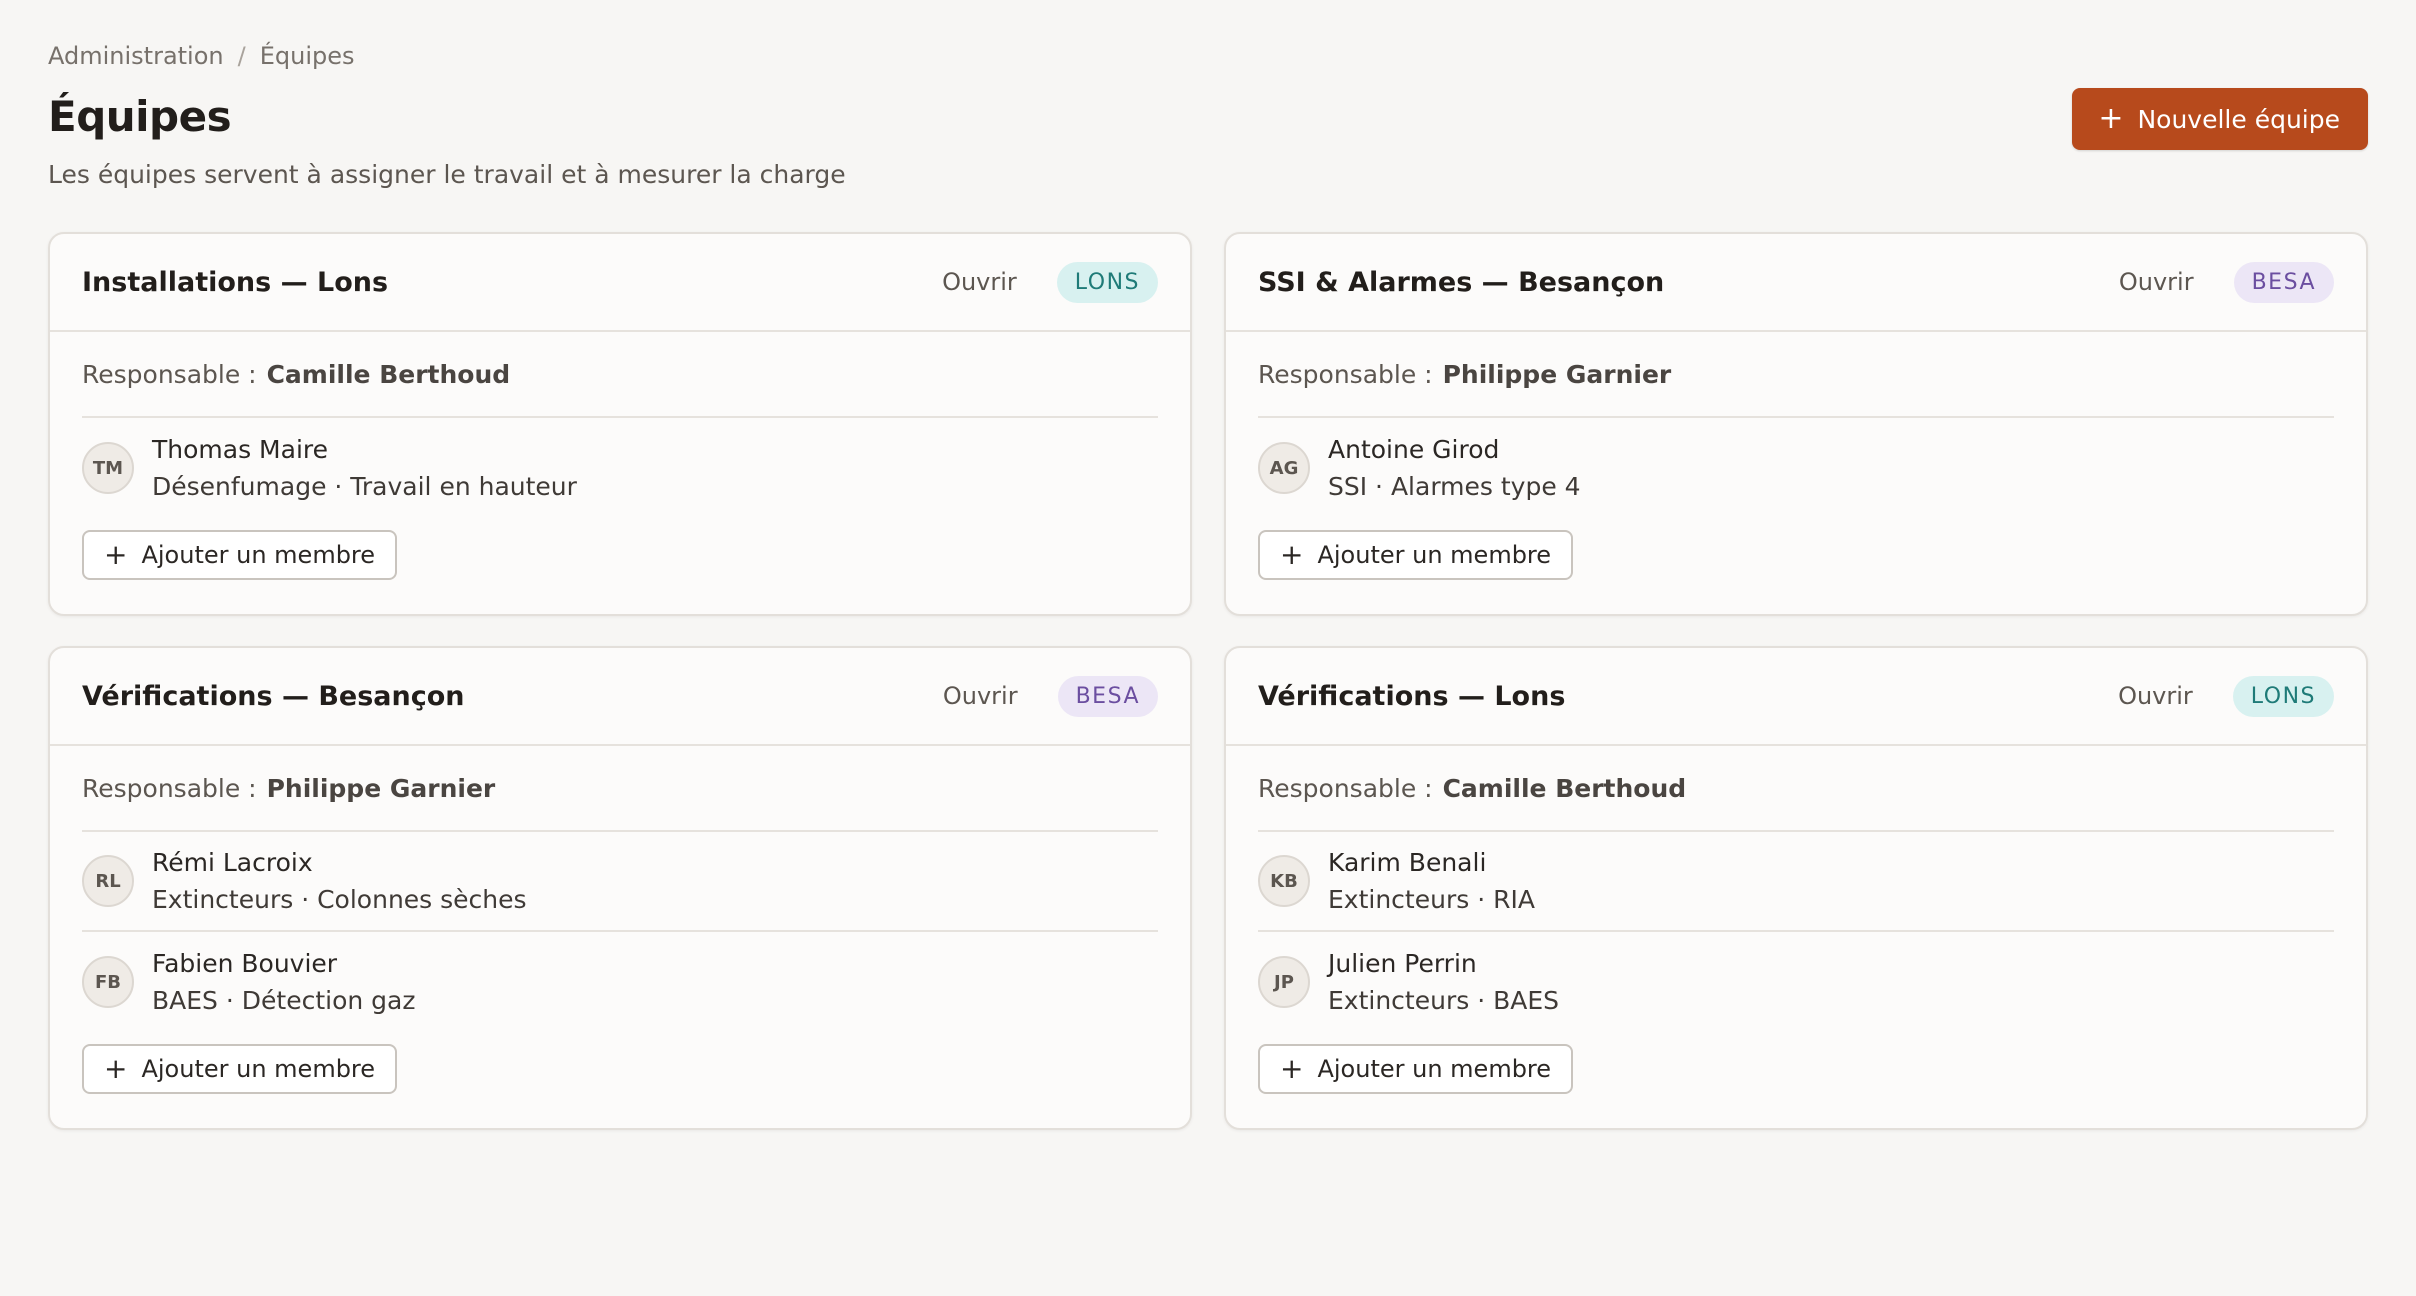  I want to click on team-card-header: SSI & Alarmes — Besançon Ouvrir BESA, so click(1796, 283).